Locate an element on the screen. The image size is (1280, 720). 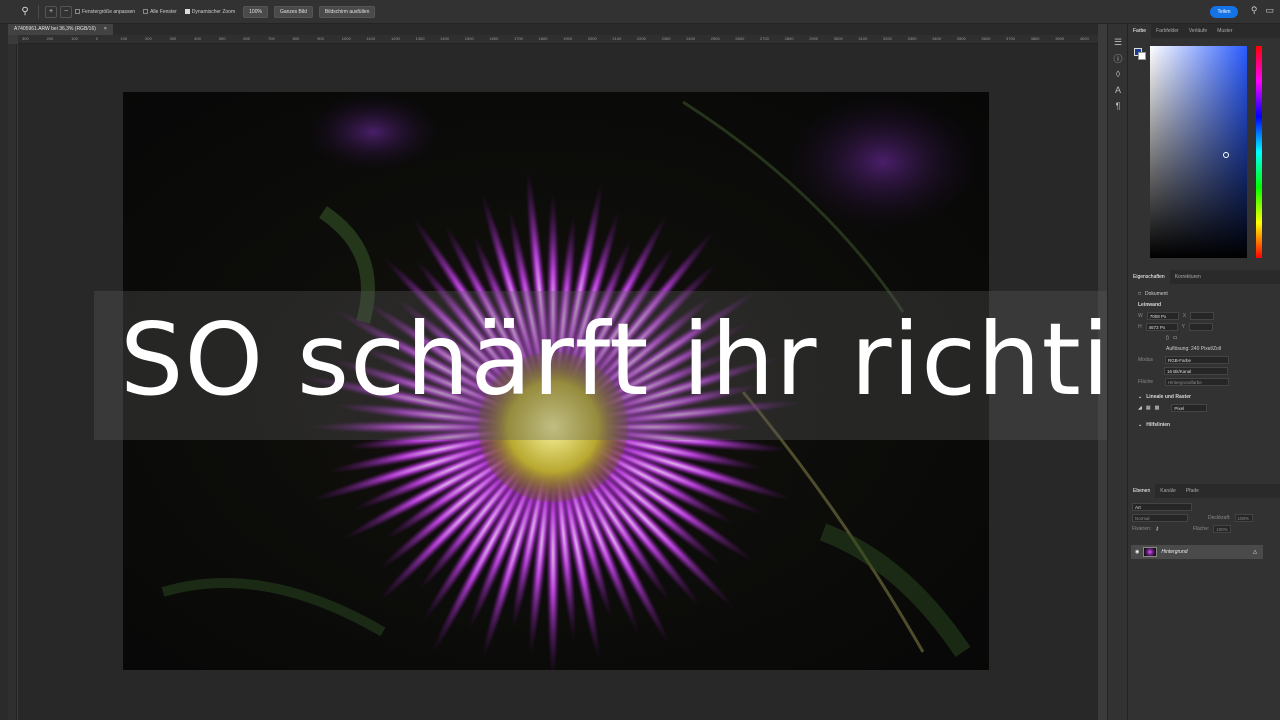
tab-properties: Eigenschaften is located at coordinates (1149, 277).